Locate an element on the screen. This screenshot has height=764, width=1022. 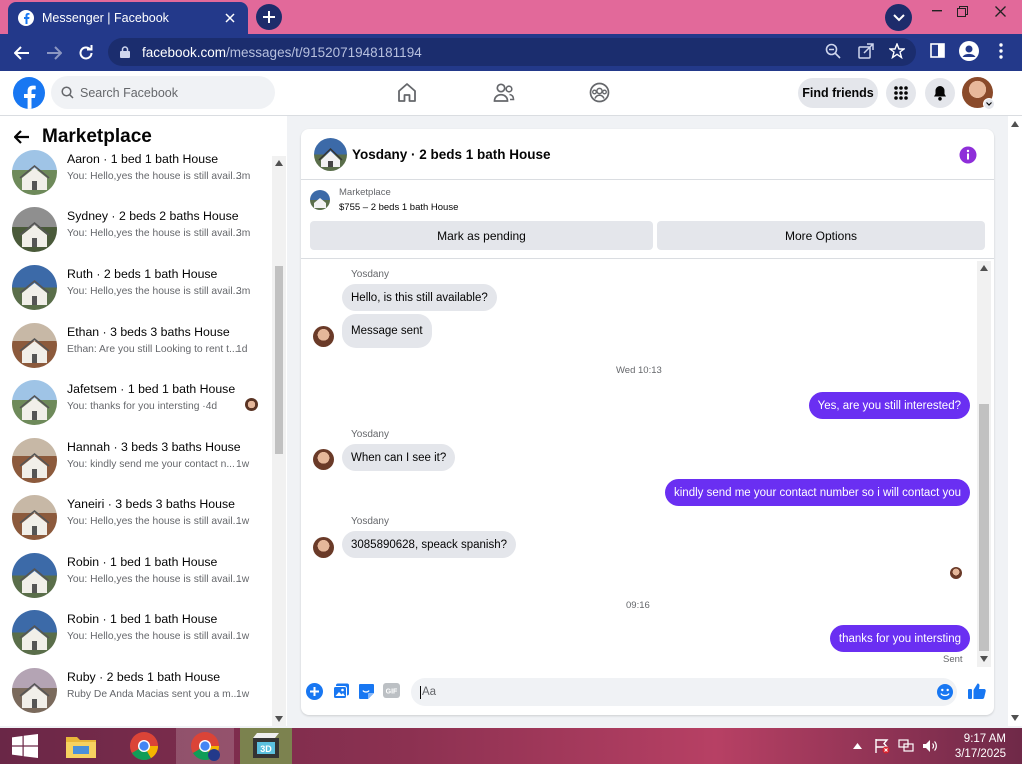
new-tab-button is located at coordinates (269, 17).